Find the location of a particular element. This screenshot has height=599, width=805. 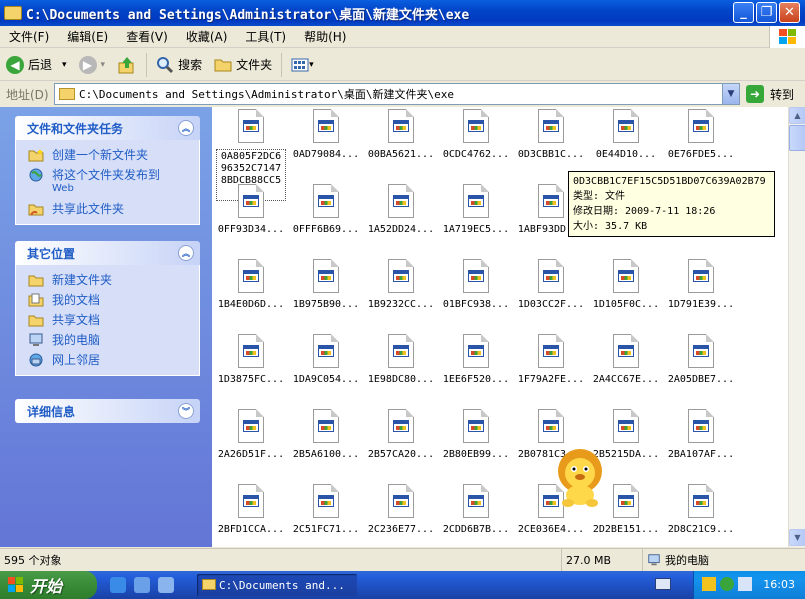

system-tray: 16:03 is located at coordinates (749, 585).